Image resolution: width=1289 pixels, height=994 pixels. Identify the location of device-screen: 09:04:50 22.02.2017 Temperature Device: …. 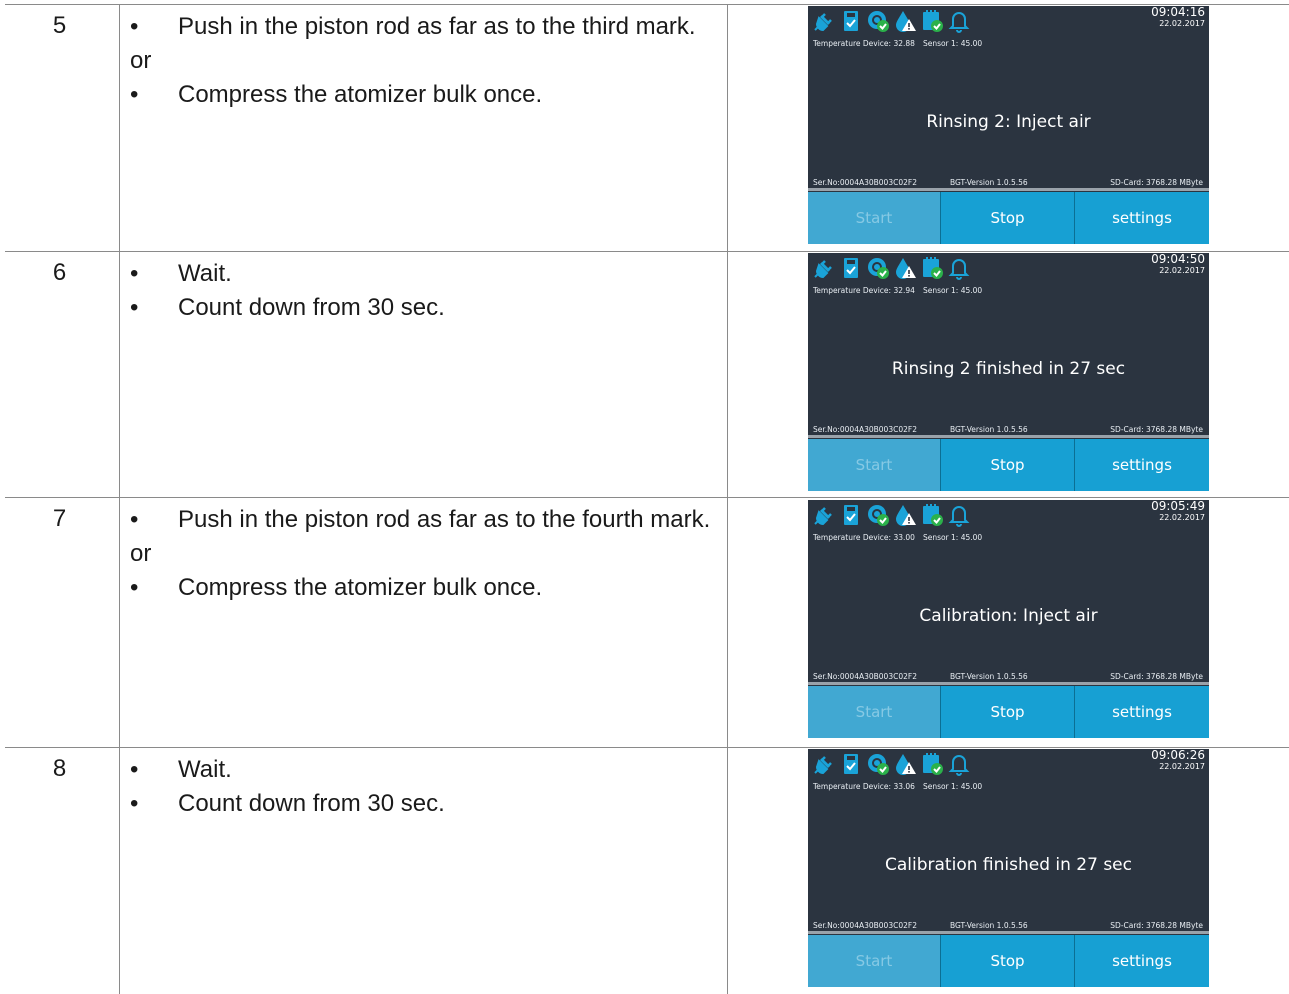
(1008, 372).